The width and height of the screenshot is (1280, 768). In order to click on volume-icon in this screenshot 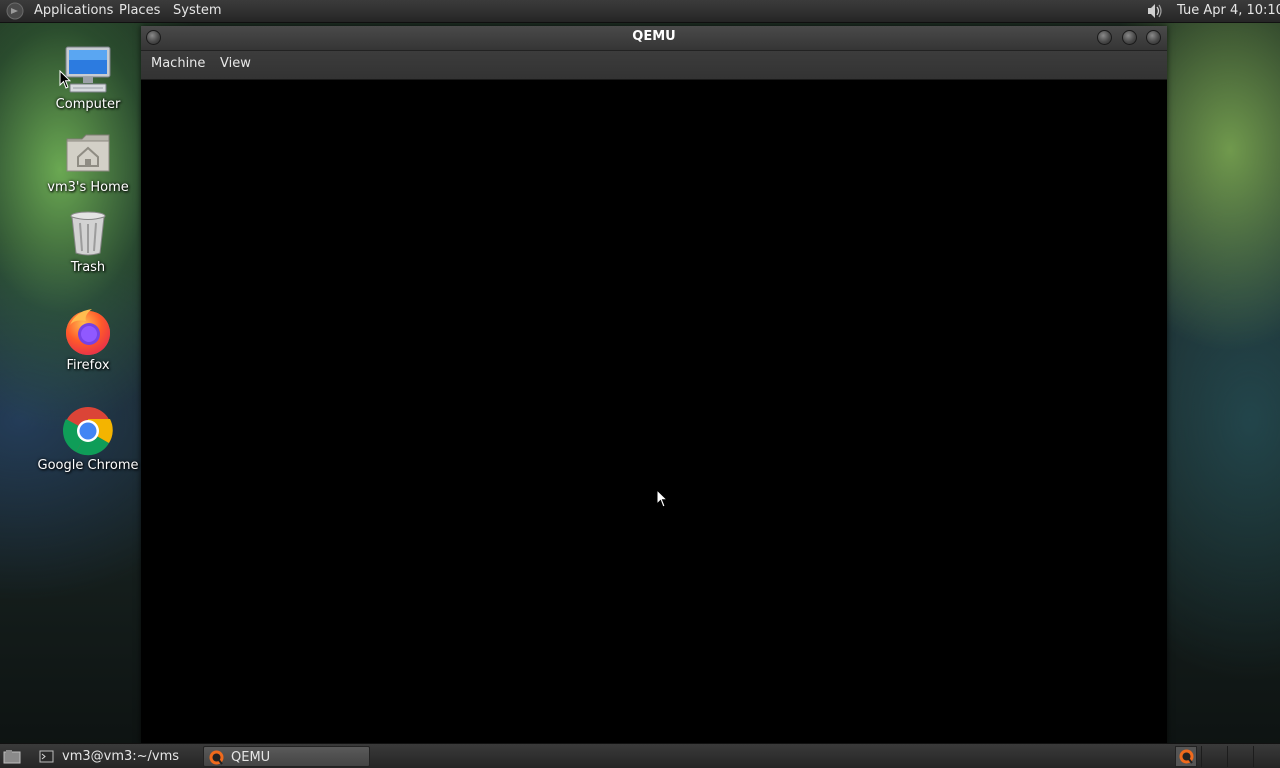, I will do `click(1153, 11)`.